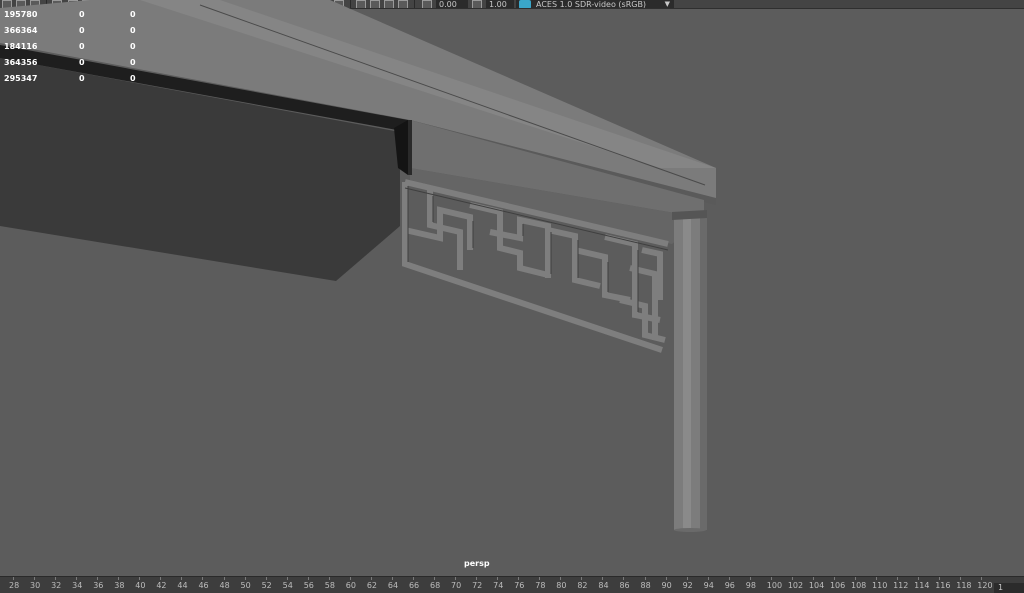 This screenshot has height=593, width=1024. What do you see at coordinates (435, 585) in the screenshot?
I see `time-slider-tick-label: 68` at bounding box center [435, 585].